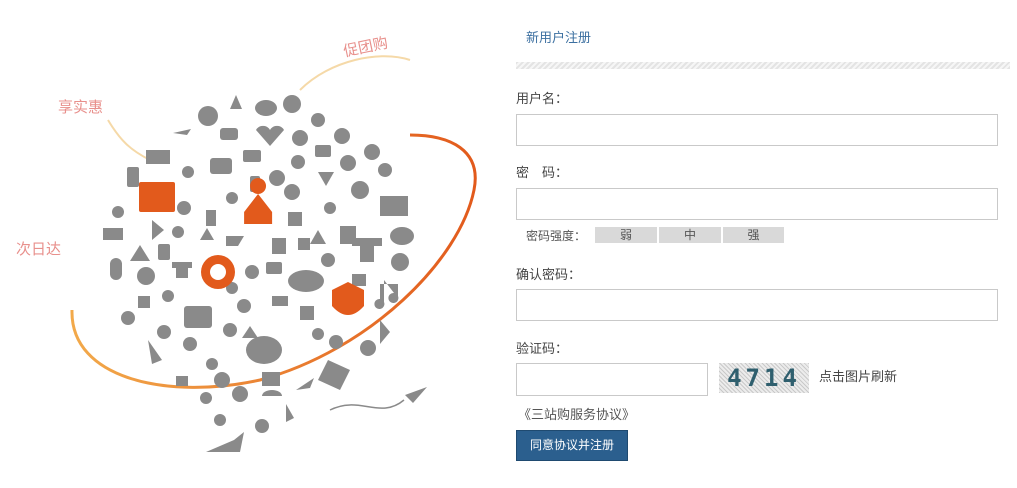 Image resolution: width=1017 pixels, height=488 pixels. I want to click on password-input, so click(757, 204).